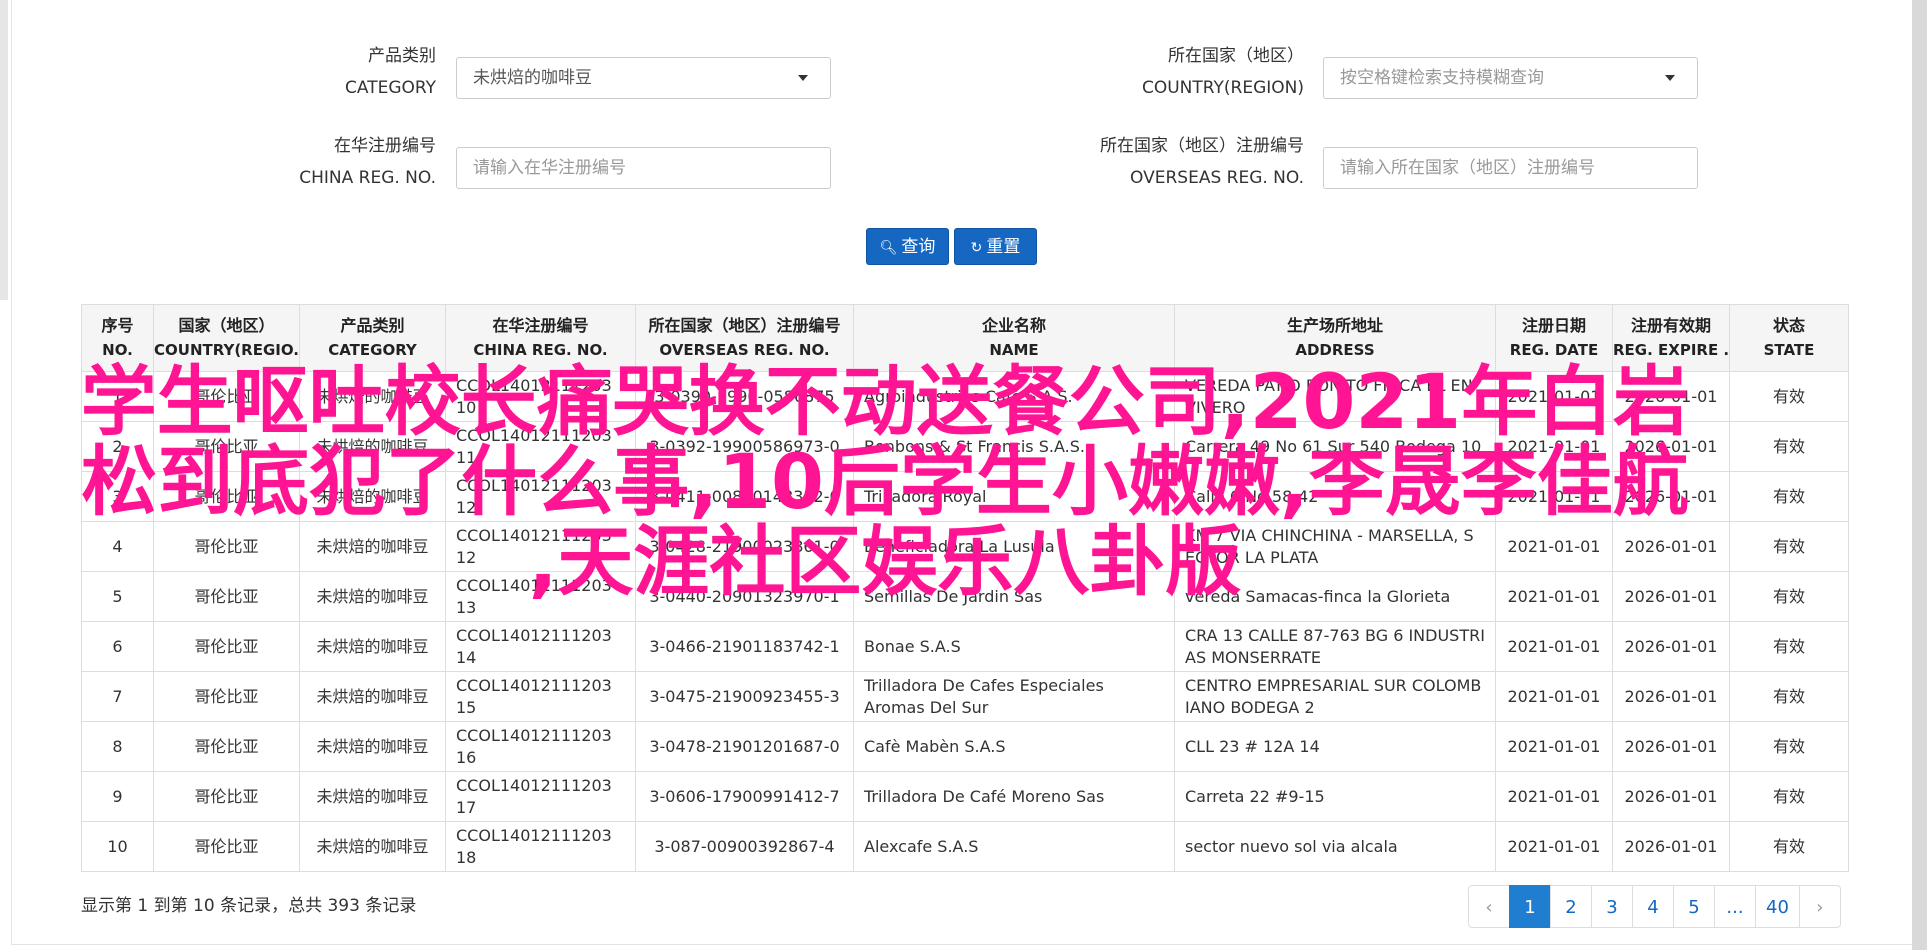 The width and height of the screenshot is (1927, 950). I want to click on row-number: 1, so click(117, 396).